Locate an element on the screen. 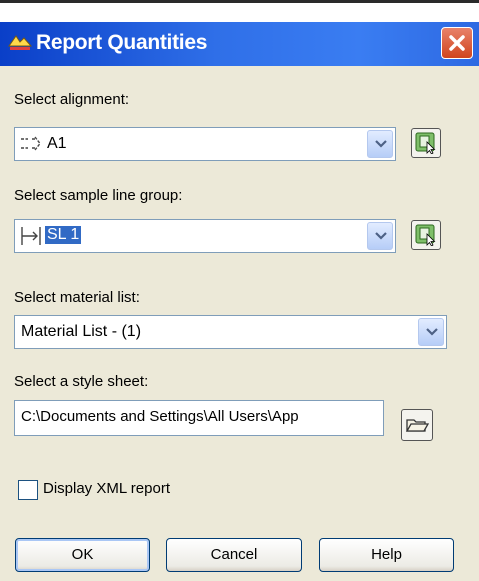 The height and width of the screenshot is (581, 479). sample-line-group-dropdown: SL 1 is located at coordinates (205, 236).